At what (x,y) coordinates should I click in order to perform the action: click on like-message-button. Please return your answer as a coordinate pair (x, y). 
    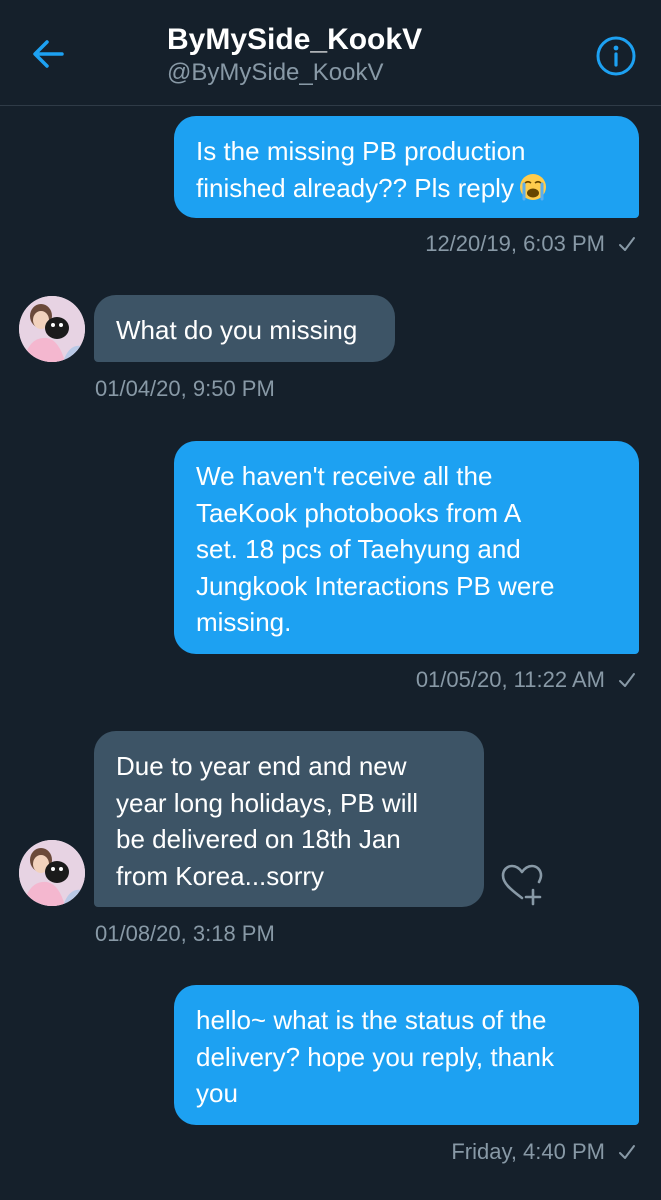
    Looking at the image, I should click on (522, 884).